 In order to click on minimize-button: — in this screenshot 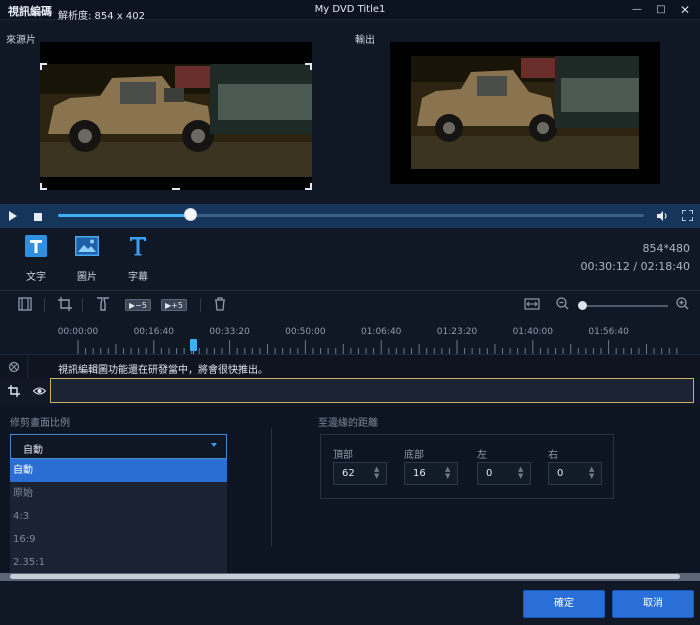, I will do `click(637, 10)`.